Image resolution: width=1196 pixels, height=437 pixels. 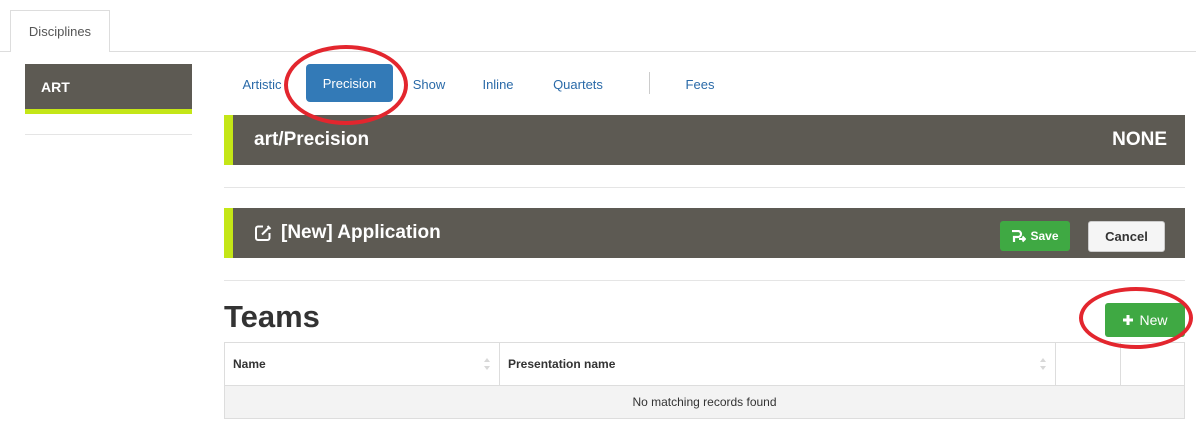 What do you see at coordinates (55, 86) in the screenshot?
I see `sidebar-item-label: ART` at bounding box center [55, 86].